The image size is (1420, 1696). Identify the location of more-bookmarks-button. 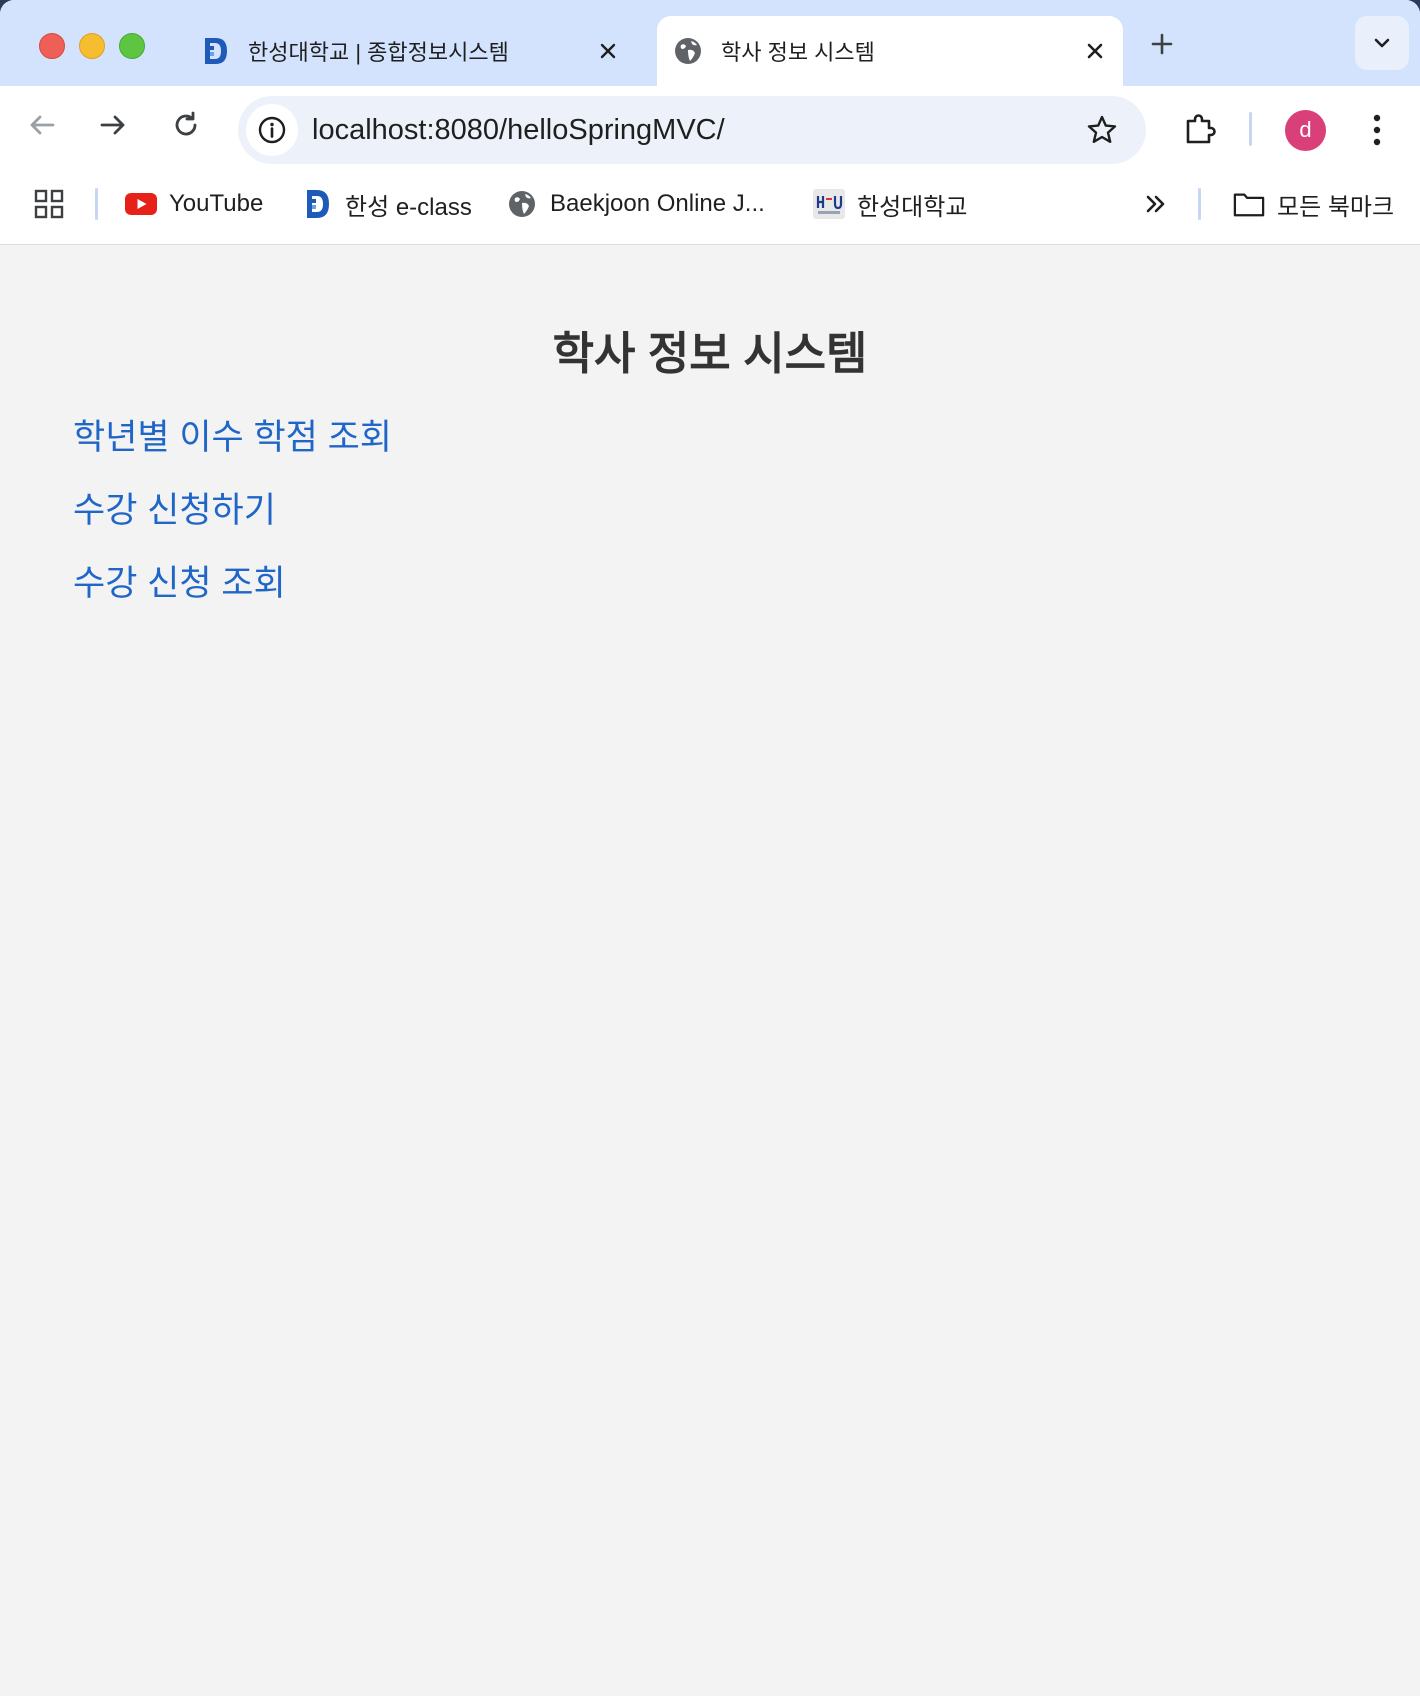
(1162, 204).